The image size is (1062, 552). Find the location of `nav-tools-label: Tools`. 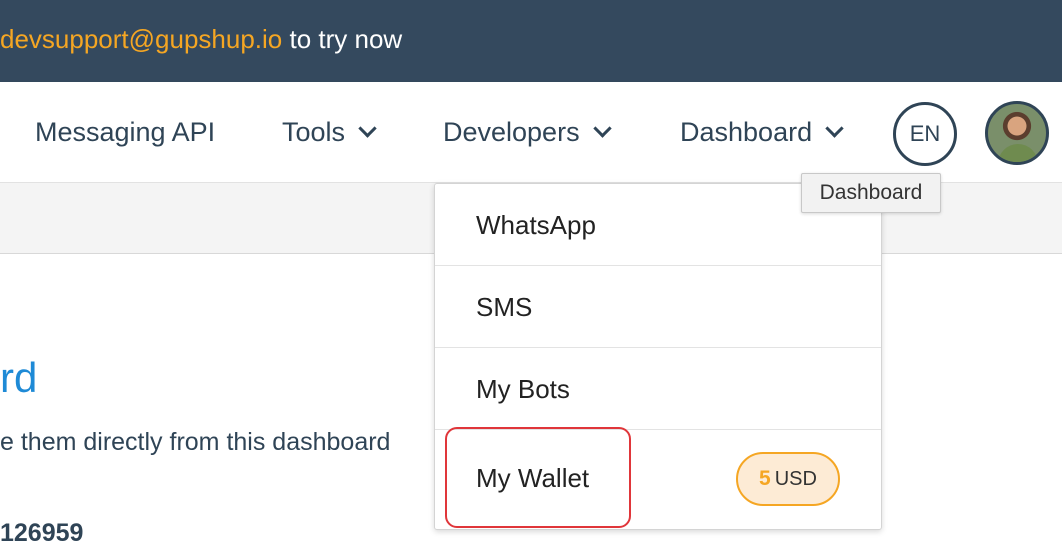

nav-tools-label: Tools is located at coordinates (314, 132).